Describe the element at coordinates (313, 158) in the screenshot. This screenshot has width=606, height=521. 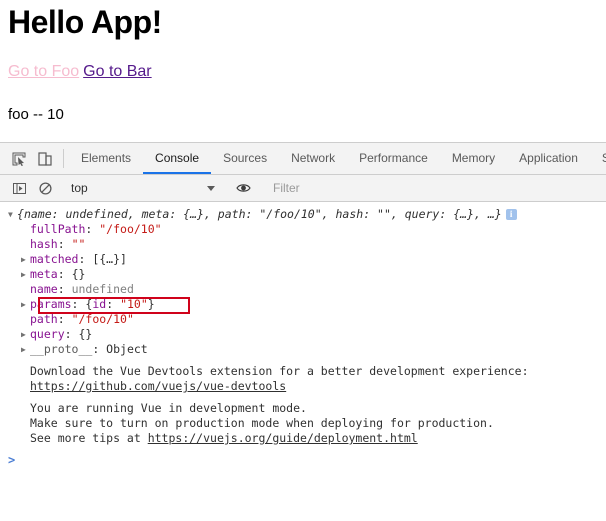
I see `tab-network: Network` at that location.